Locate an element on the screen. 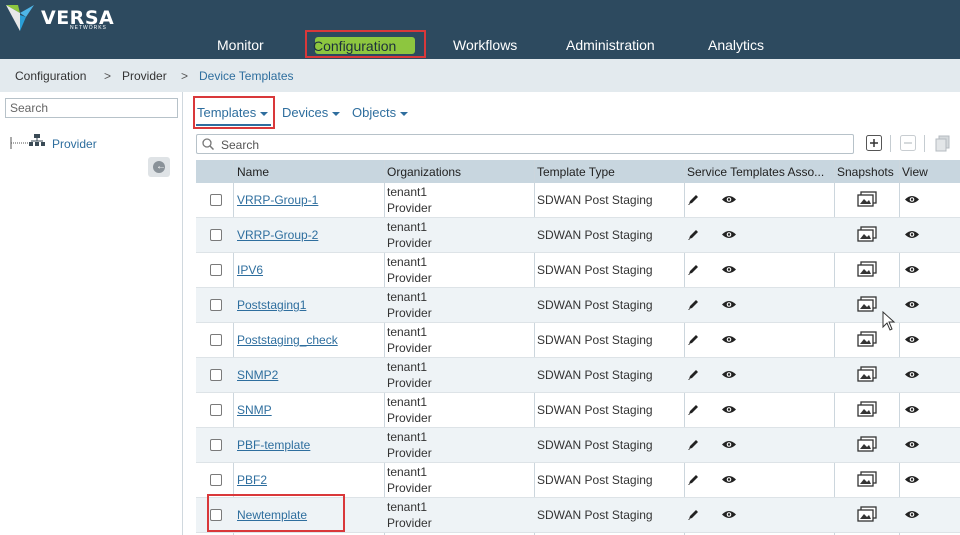 This screenshot has width=960, height=535. template-name-link: Poststaging_check is located at coordinates (287, 340).